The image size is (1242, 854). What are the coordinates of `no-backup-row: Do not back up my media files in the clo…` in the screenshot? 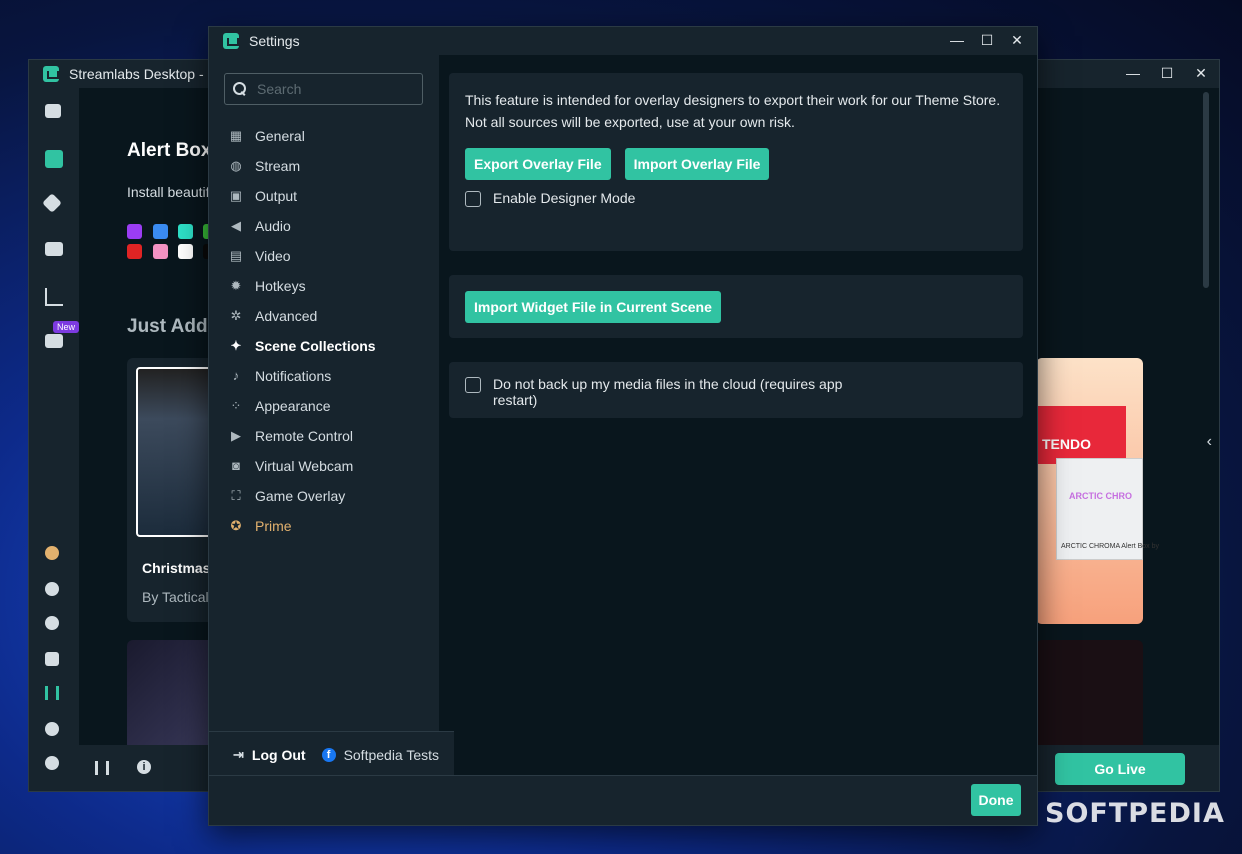 It's located at (736, 392).